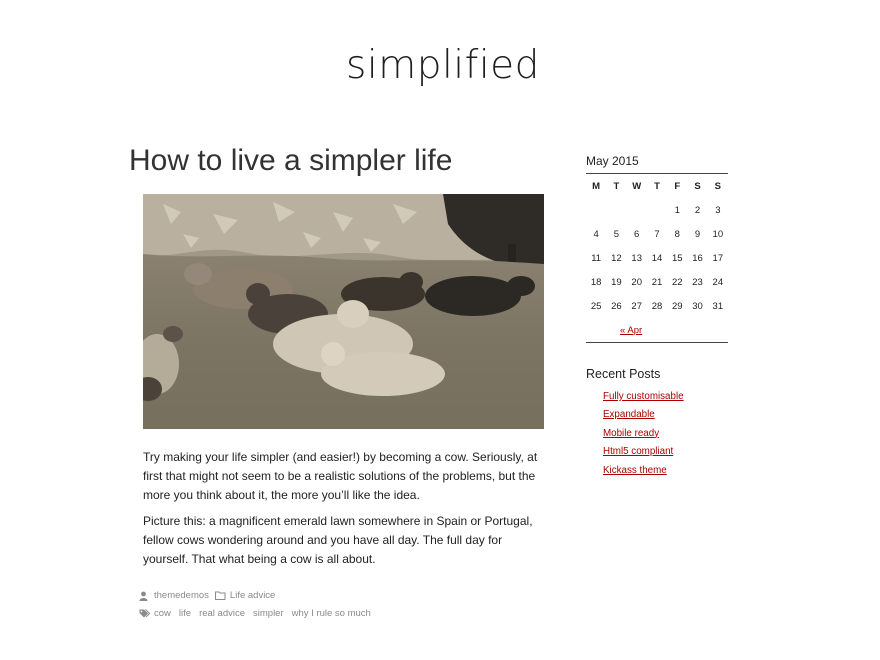 This screenshot has width=880, height=660. Describe the element at coordinates (677, 282) in the screenshot. I see `calendar-day: 22` at that location.